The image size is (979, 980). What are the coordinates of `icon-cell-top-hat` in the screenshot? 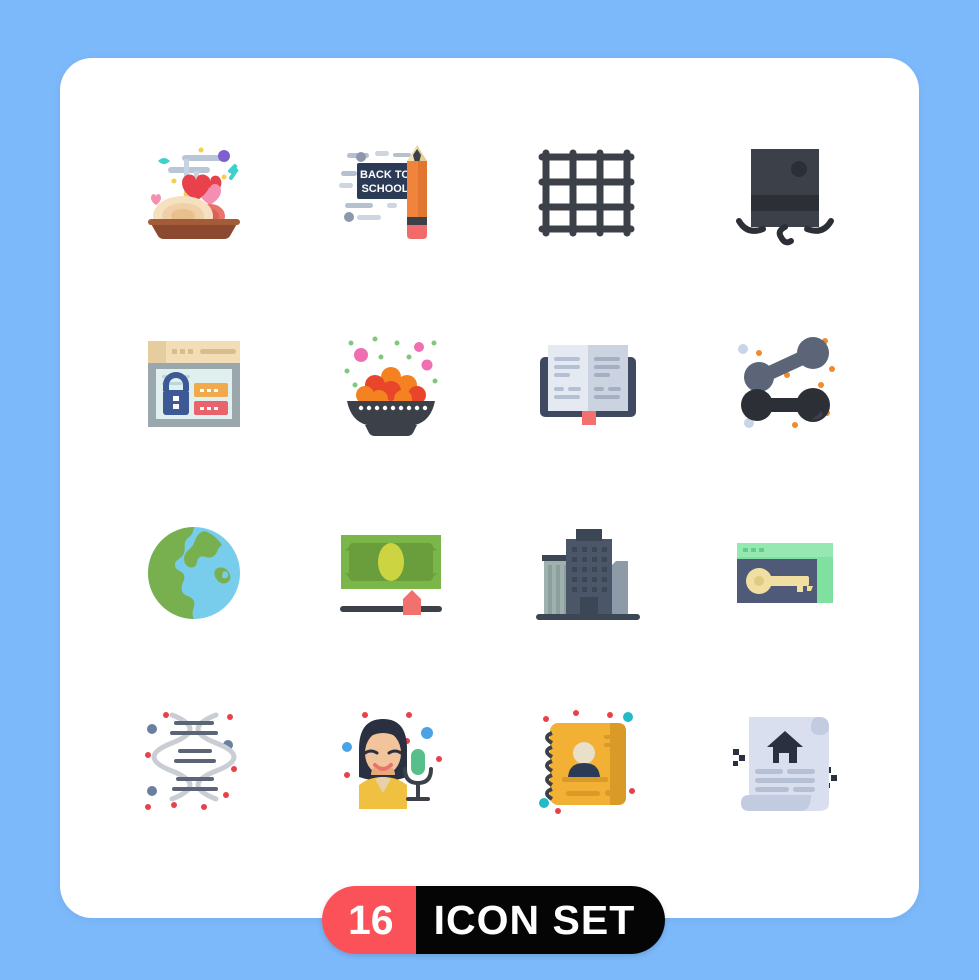 It's located at (784, 193).